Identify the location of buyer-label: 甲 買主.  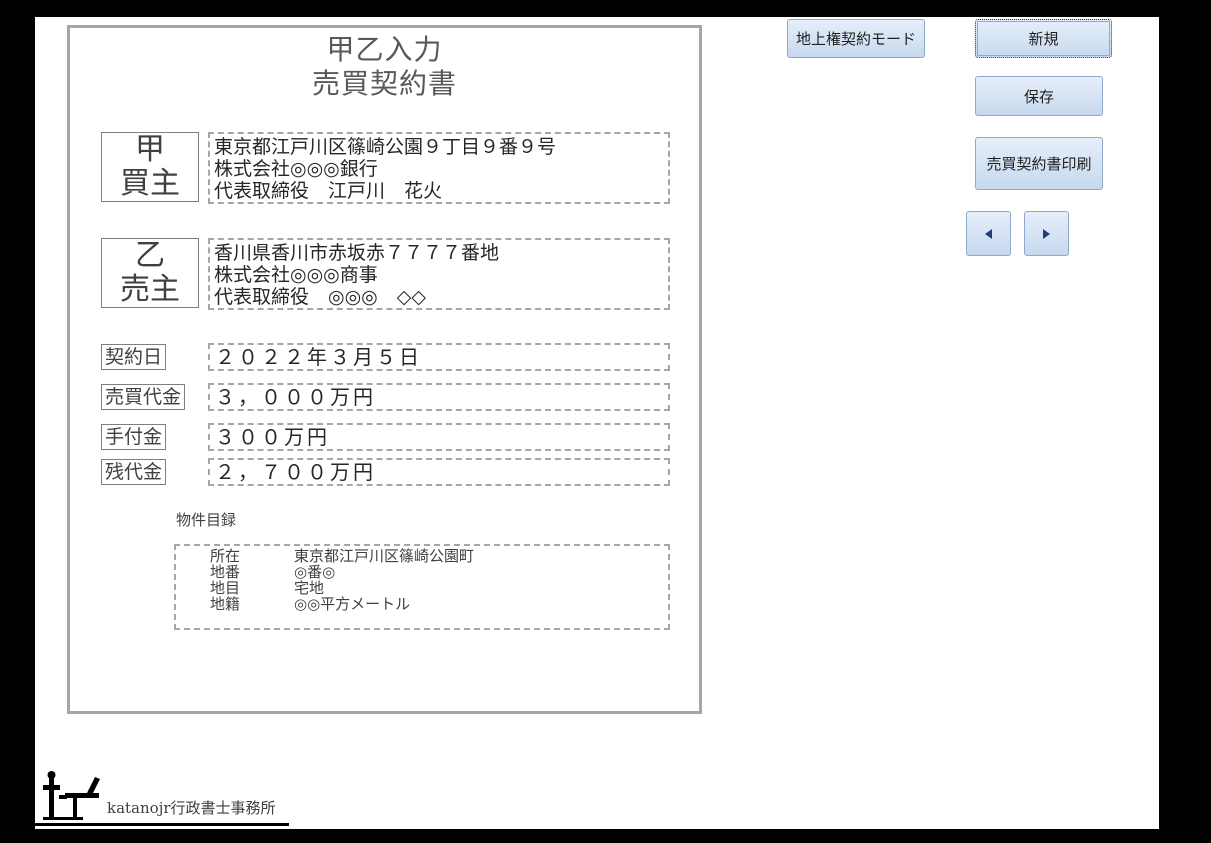
(150, 167).